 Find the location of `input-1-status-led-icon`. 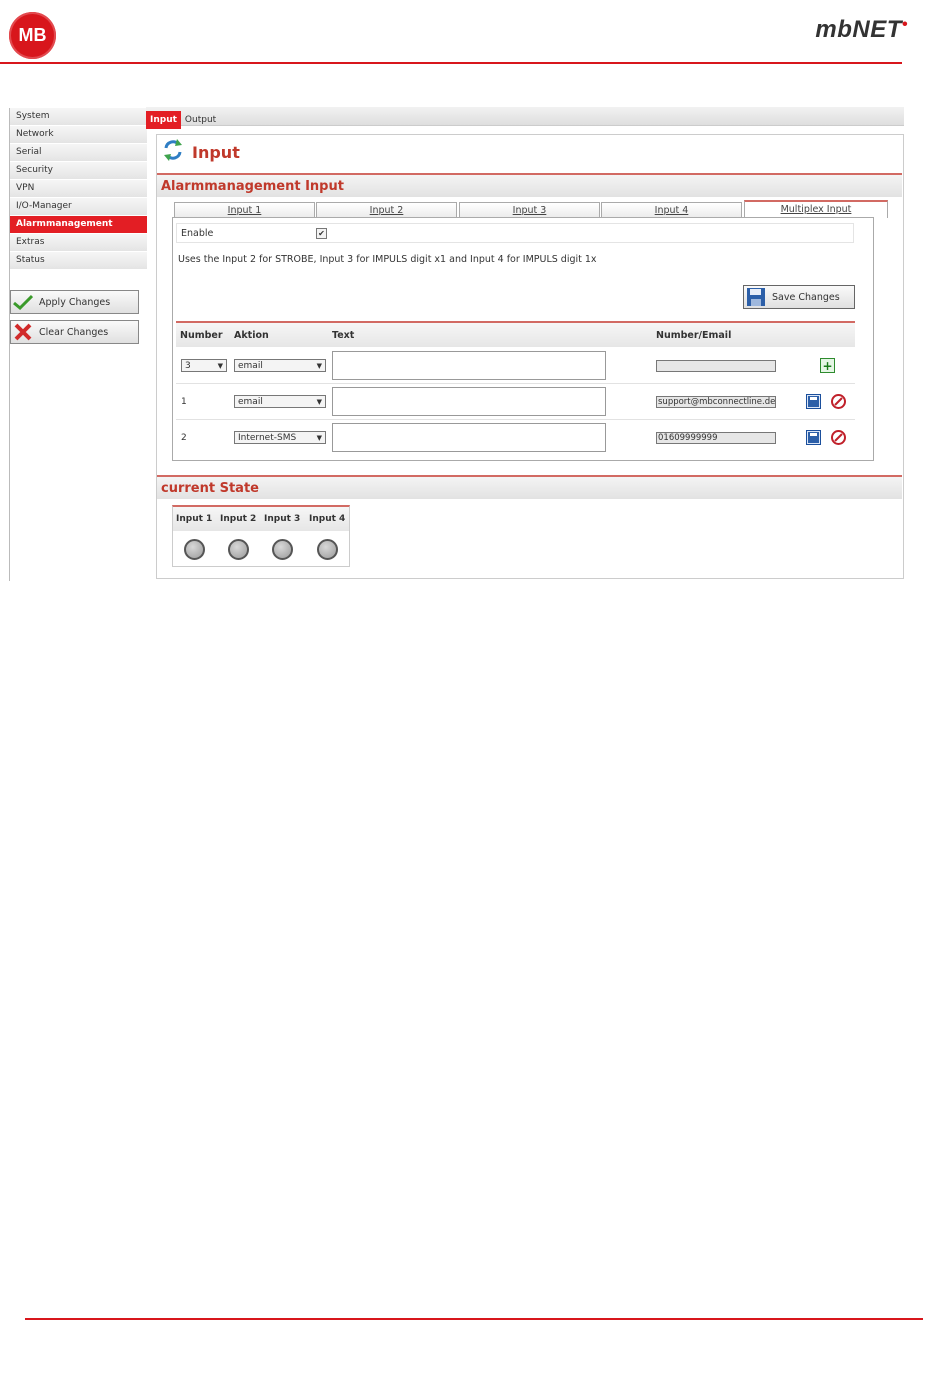

input-1-status-led-icon is located at coordinates (194, 549).